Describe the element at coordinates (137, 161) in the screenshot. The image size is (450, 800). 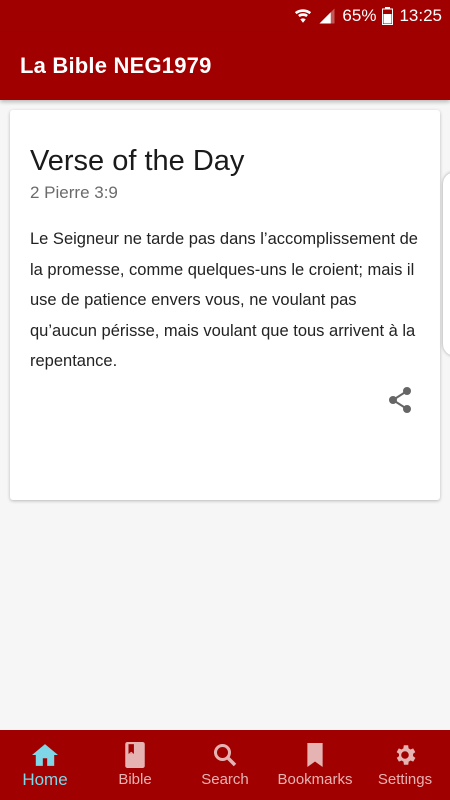
I see `card-title: Verse of the Day` at that location.